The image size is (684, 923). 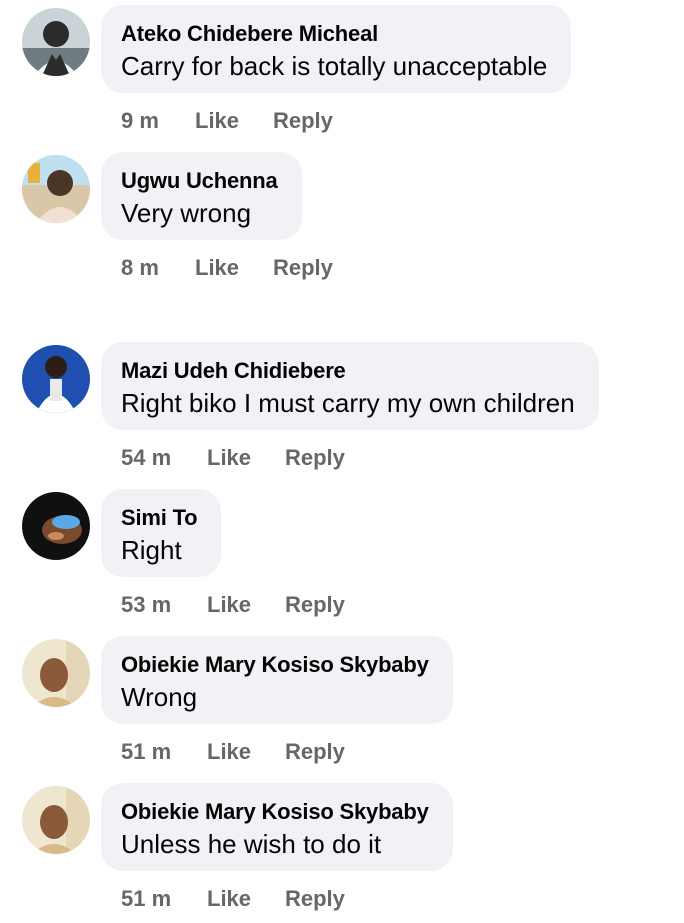 I want to click on comment-time: 54 m, so click(x=164, y=458).